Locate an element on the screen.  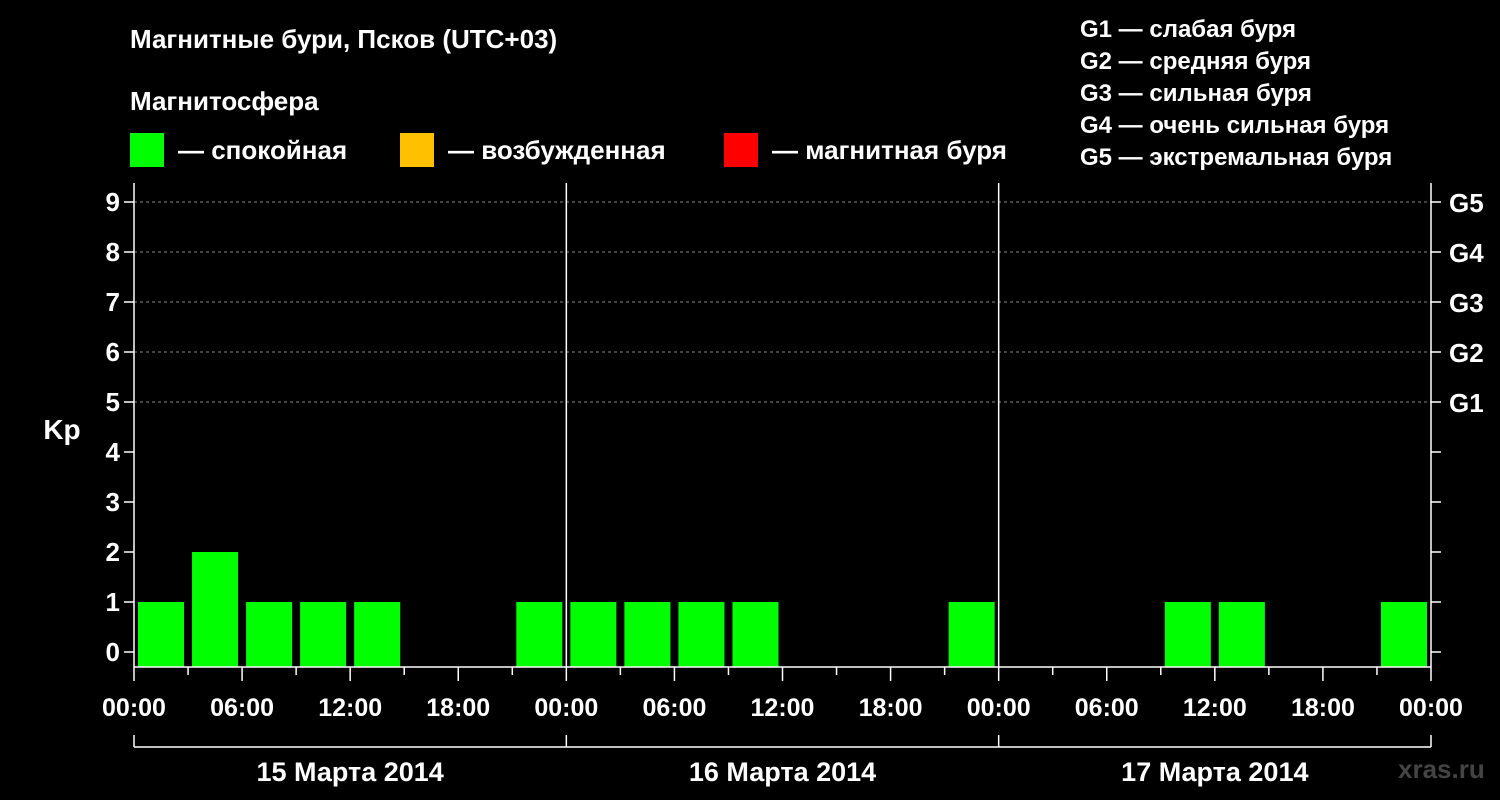
legend-swatch-storm is located at coordinates (741, 150).